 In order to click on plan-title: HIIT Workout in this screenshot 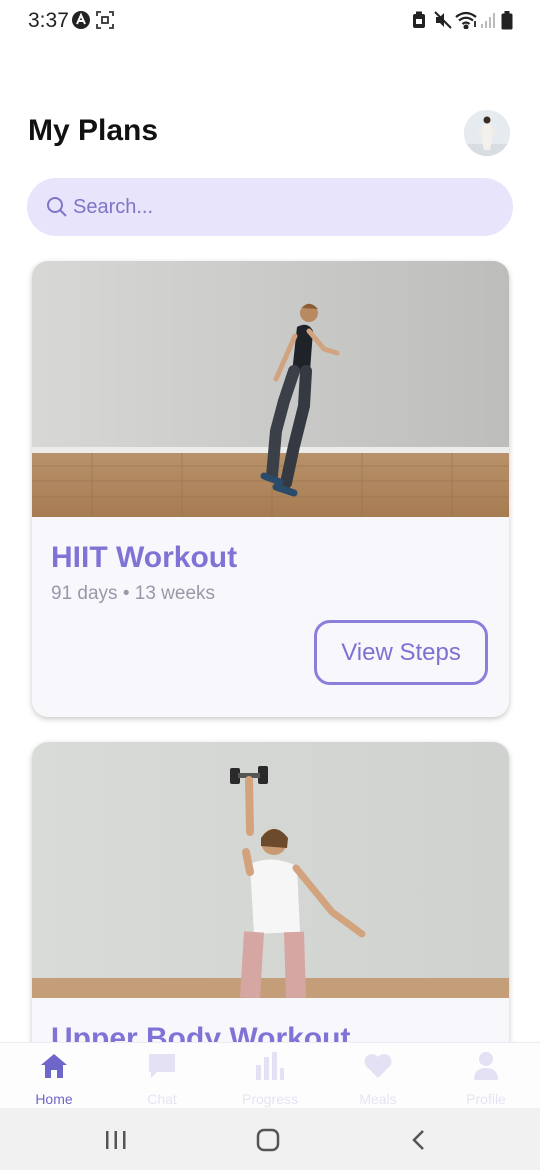, I will do `click(144, 557)`.